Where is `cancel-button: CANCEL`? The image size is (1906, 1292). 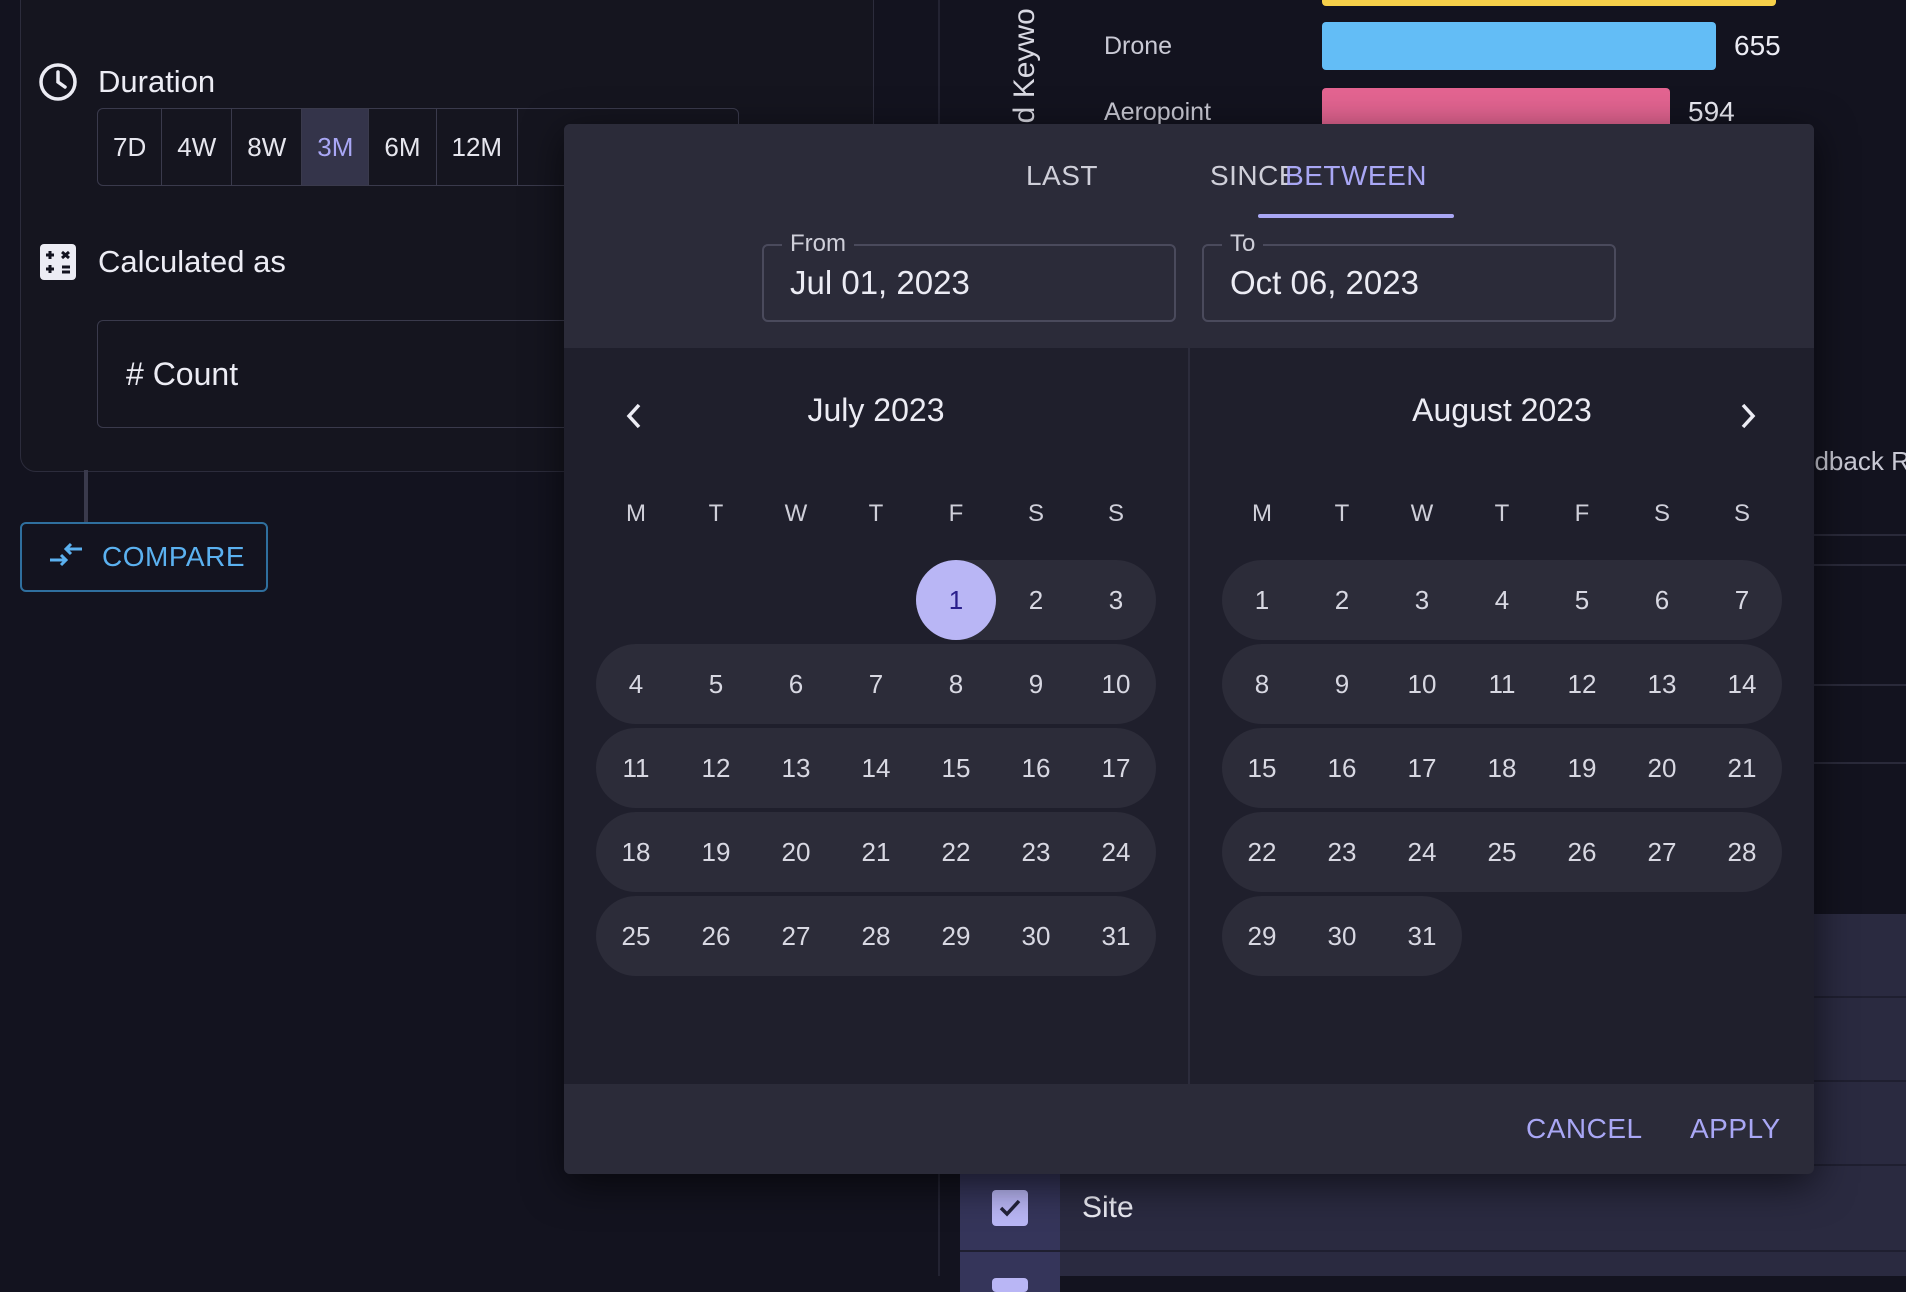
cancel-button: CANCEL is located at coordinates (1584, 1129).